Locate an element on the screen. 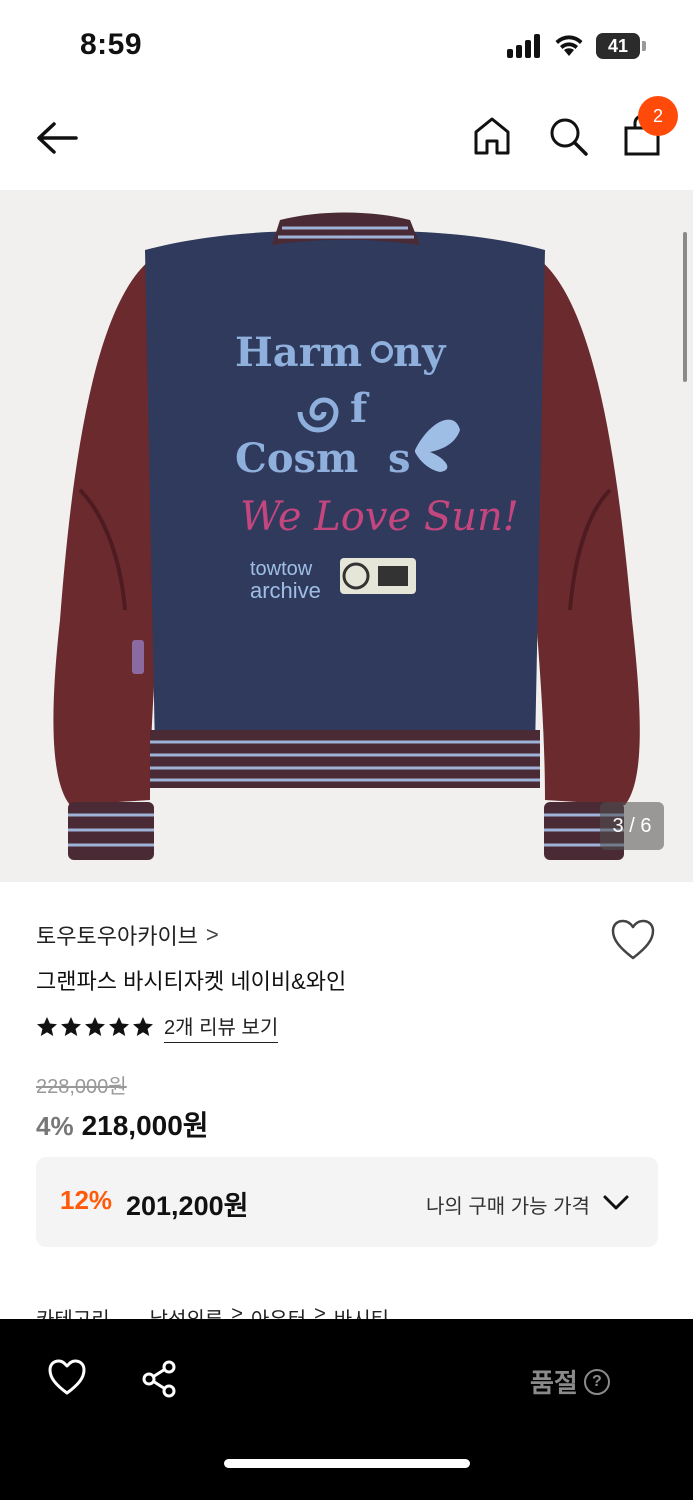 This screenshot has height=1500, width=693. top-navbar is located at coordinates (346, 141).